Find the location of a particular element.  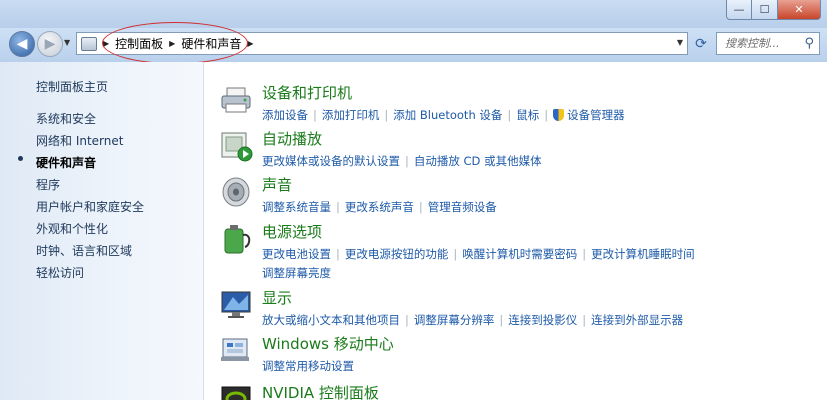

sidebar-item-home: 控制面板主页 is located at coordinates (72, 86).